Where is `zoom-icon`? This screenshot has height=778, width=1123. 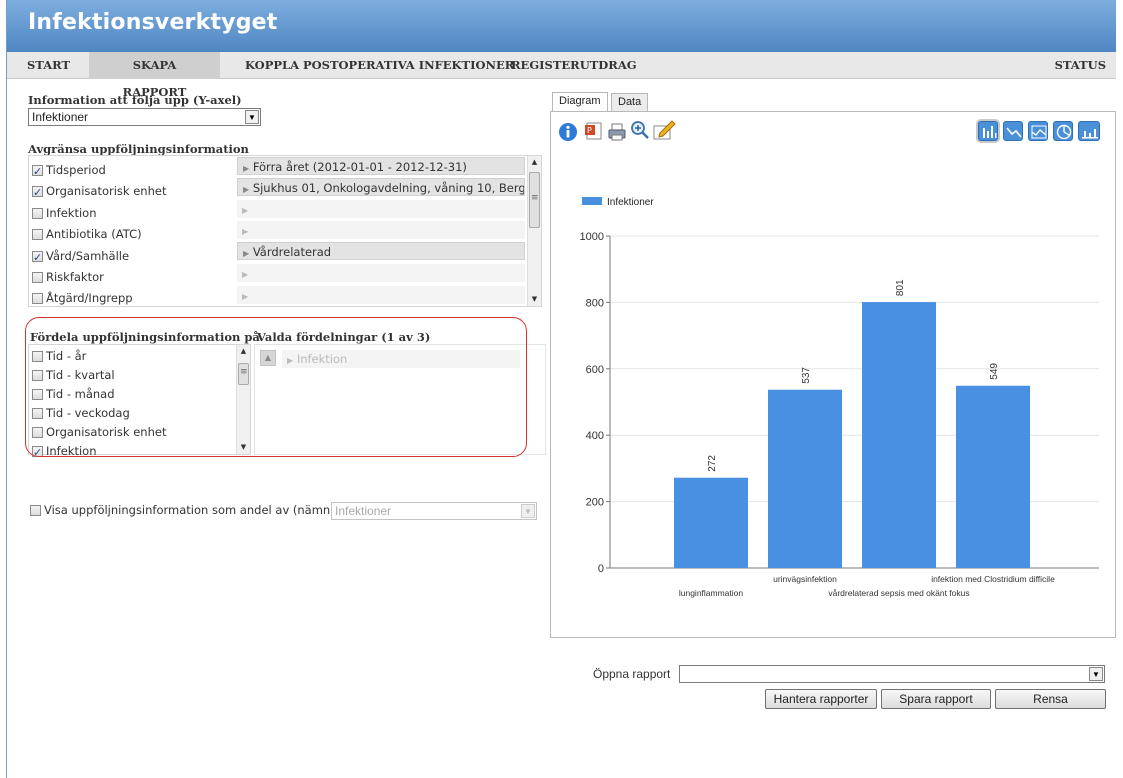 zoom-icon is located at coordinates (640, 130).